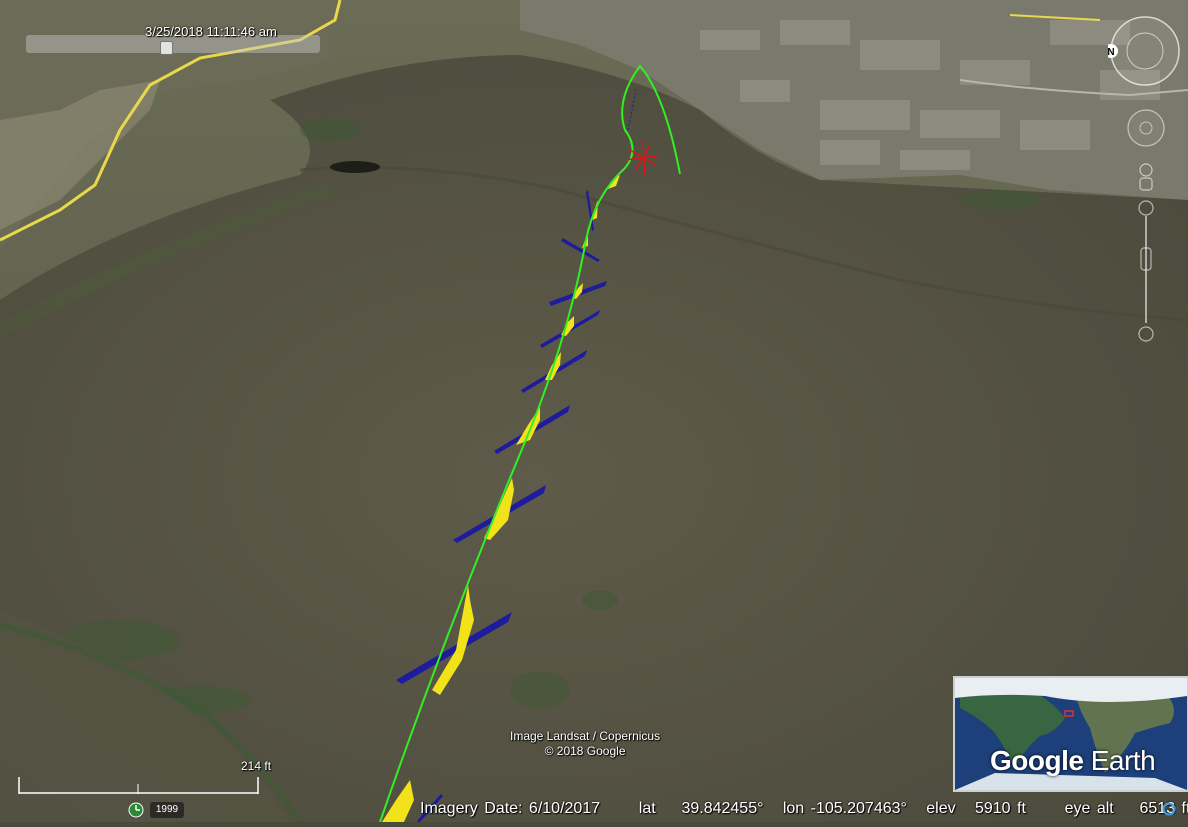  I want to click on time-slider-handle, so click(166, 48).